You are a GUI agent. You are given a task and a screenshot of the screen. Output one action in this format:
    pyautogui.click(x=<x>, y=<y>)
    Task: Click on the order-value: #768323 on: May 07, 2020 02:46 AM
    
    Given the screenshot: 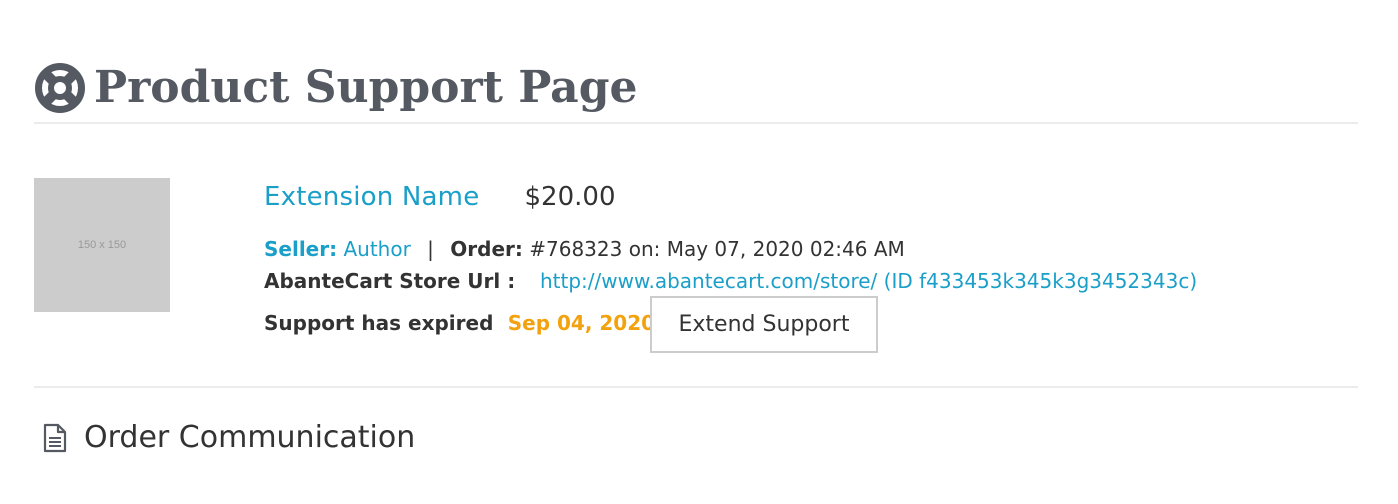 What is the action you would take?
    pyautogui.click(x=717, y=249)
    